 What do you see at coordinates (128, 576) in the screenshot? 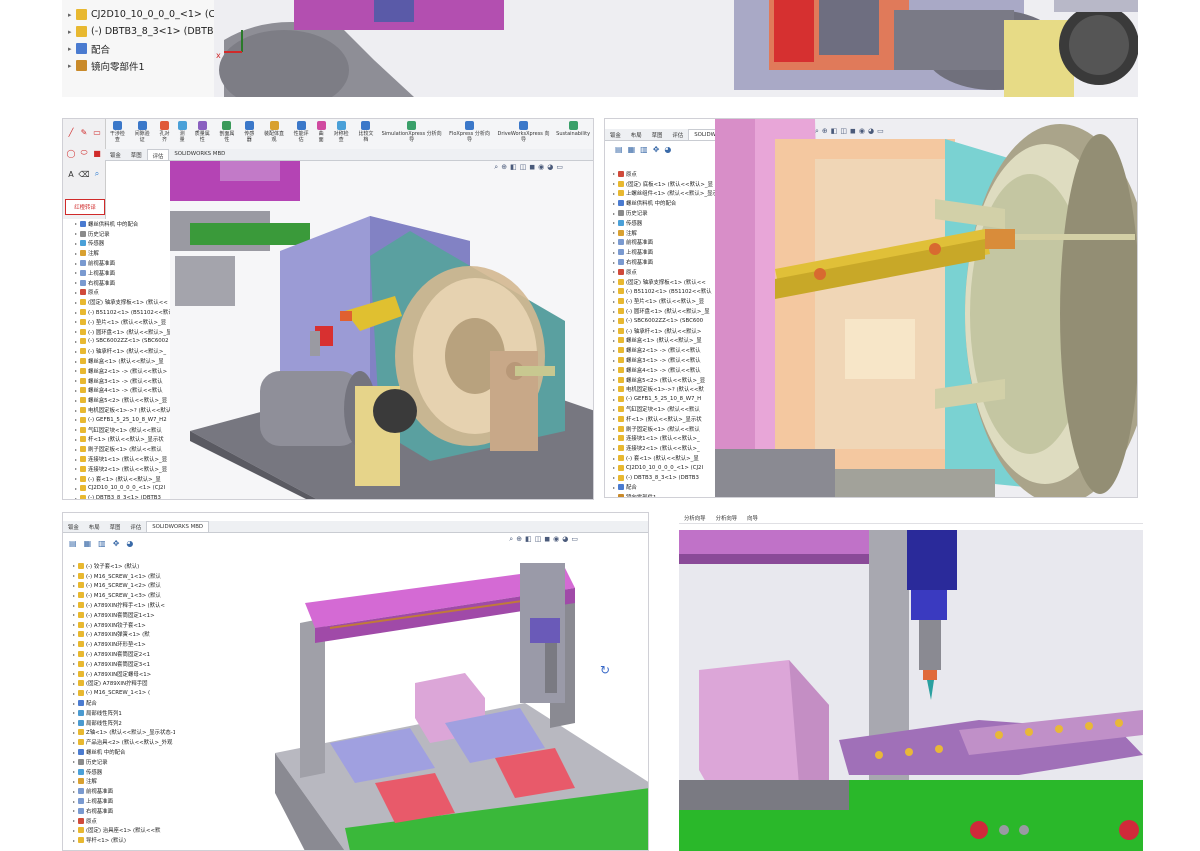
I see `tree-item: ▸ (-) M16_SCREW_1<1> (默认` at bounding box center [128, 576].